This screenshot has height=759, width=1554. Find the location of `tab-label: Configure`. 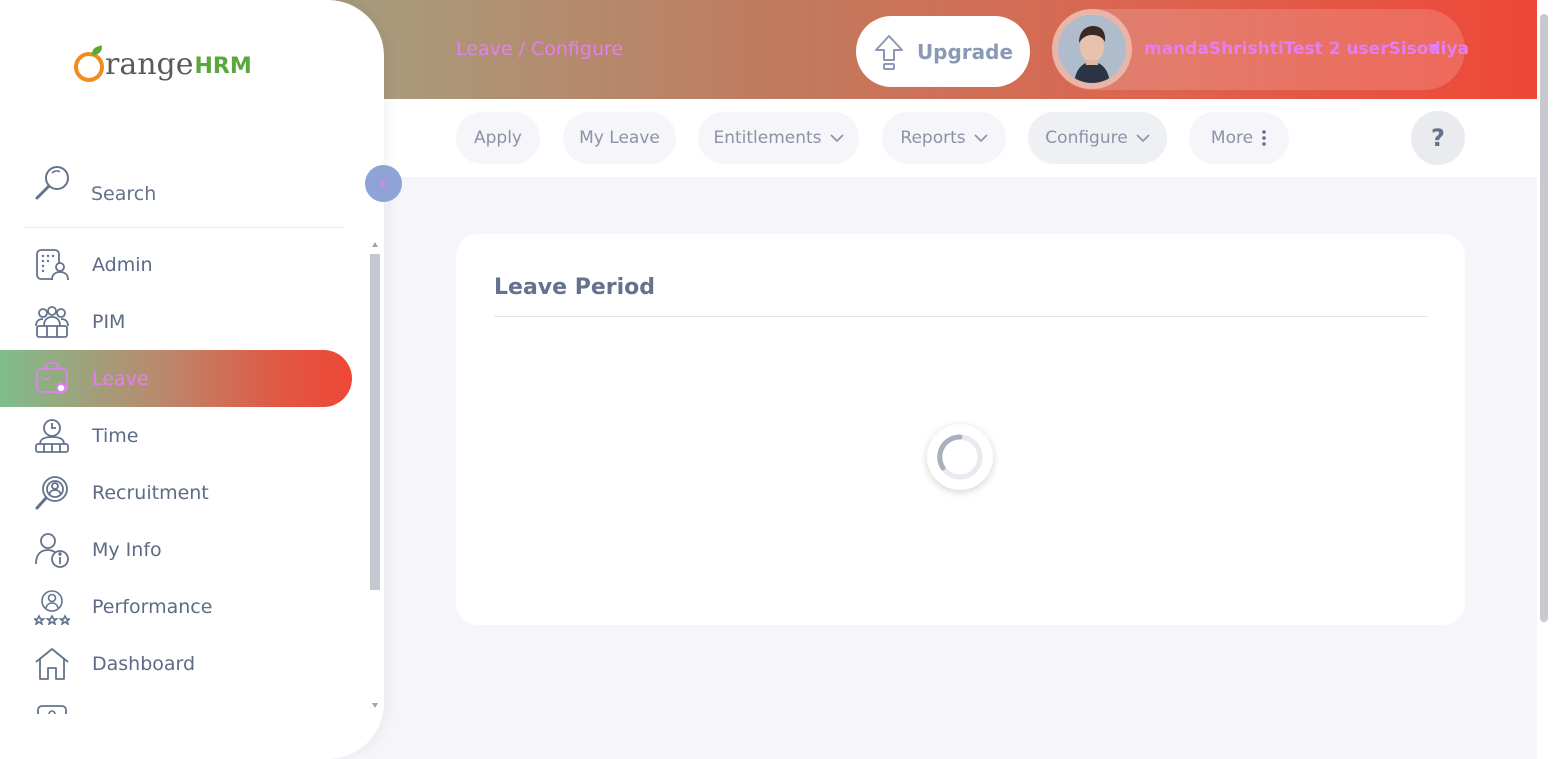

tab-label: Configure is located at coordinates (1086, 138).